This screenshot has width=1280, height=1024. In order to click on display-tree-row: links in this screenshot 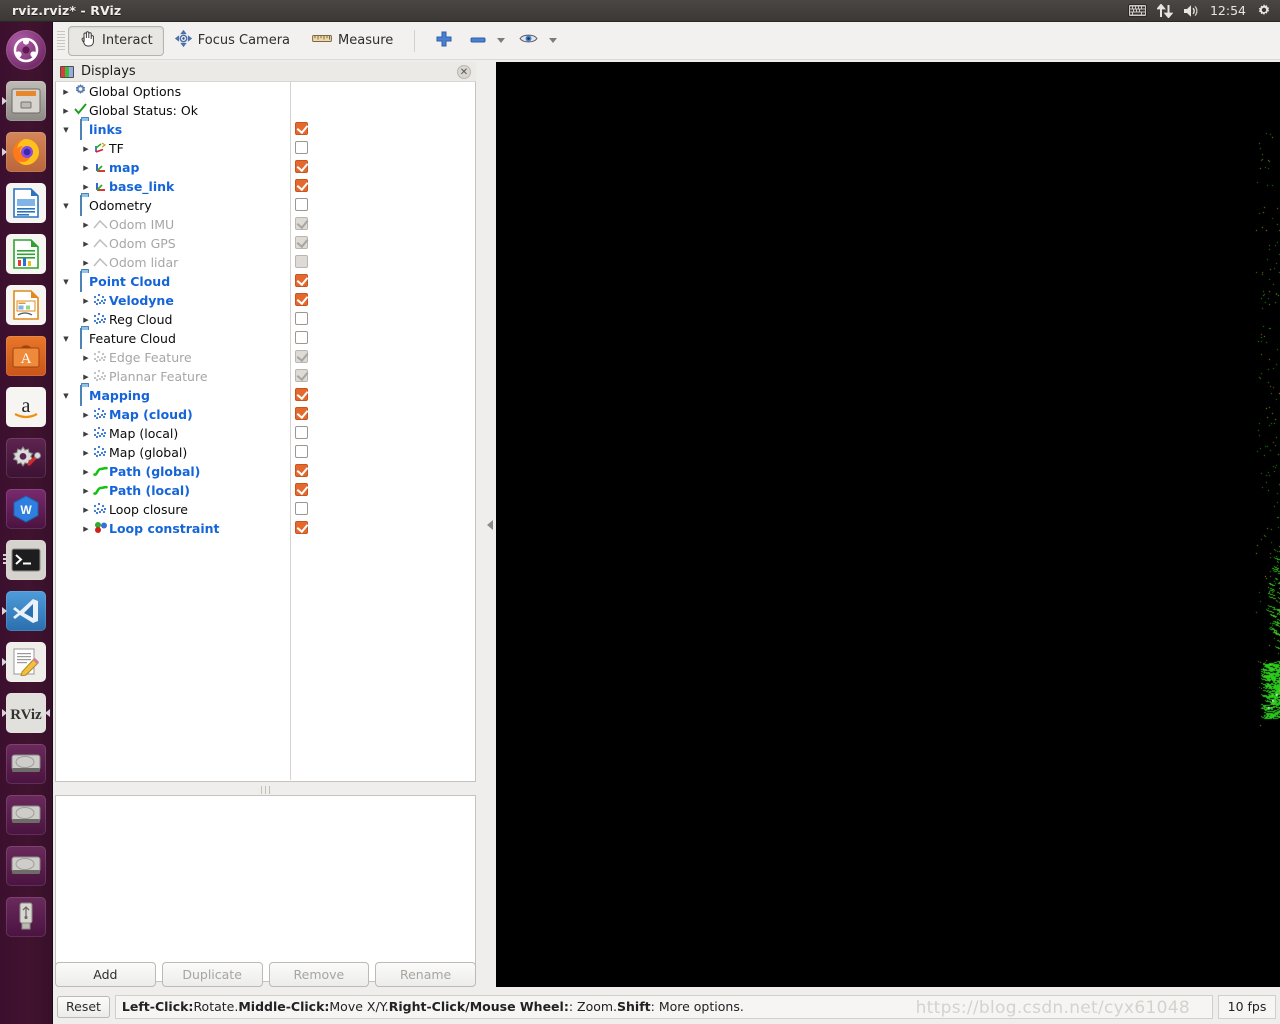, I will do `click(265, 129)`.